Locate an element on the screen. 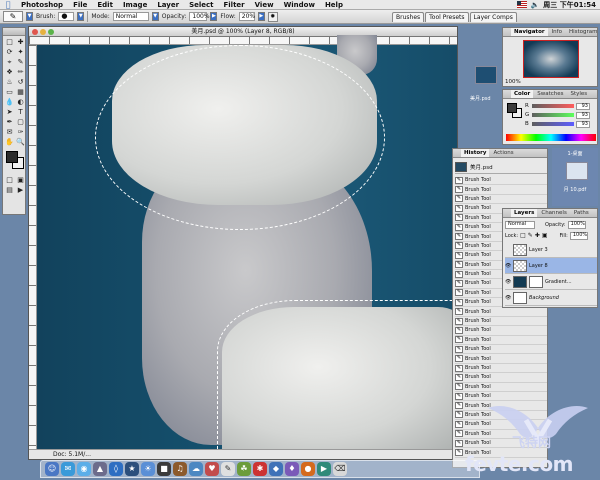 This screenshot has height=480, width=600. color-spectrum-bar is located at coordinates (551, 137).